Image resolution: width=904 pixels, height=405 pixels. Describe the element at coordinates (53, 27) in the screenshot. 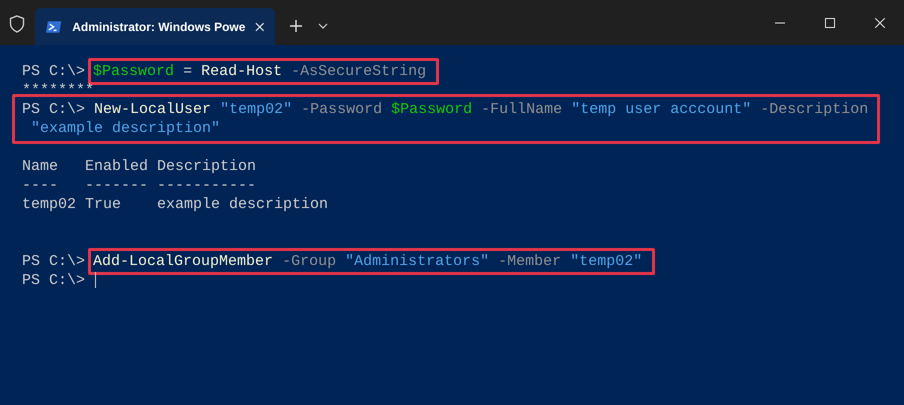

I see `powershell-icon` at that location.